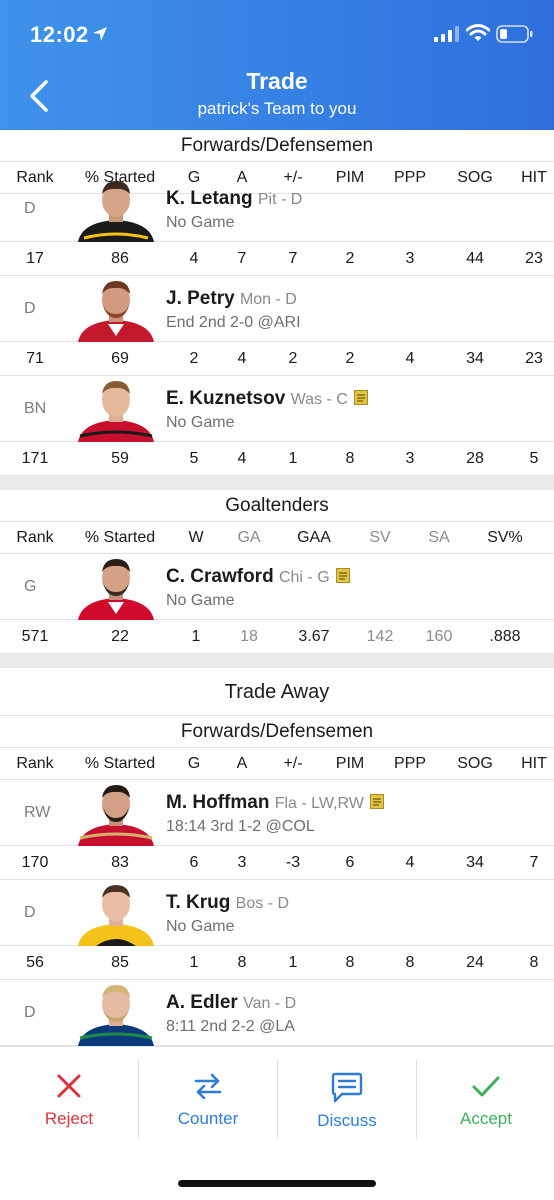 This screenshot has height=1200, width=554. What do you see at coordinates (233, 322) in the screenshot?
I see `player-game-status: End 2nd 2-0 @ARI` at bounding box center [233, 322].